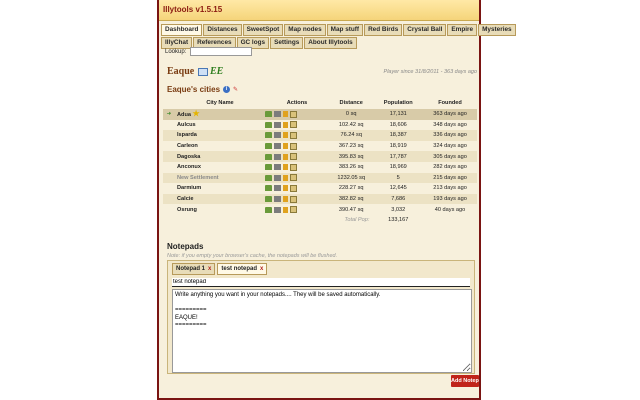 The image size is (640, 400). What do you see at coordinates (398, 209) in the screenshot?
I see `city-population: 3,032` at bounding box center [398, 209].